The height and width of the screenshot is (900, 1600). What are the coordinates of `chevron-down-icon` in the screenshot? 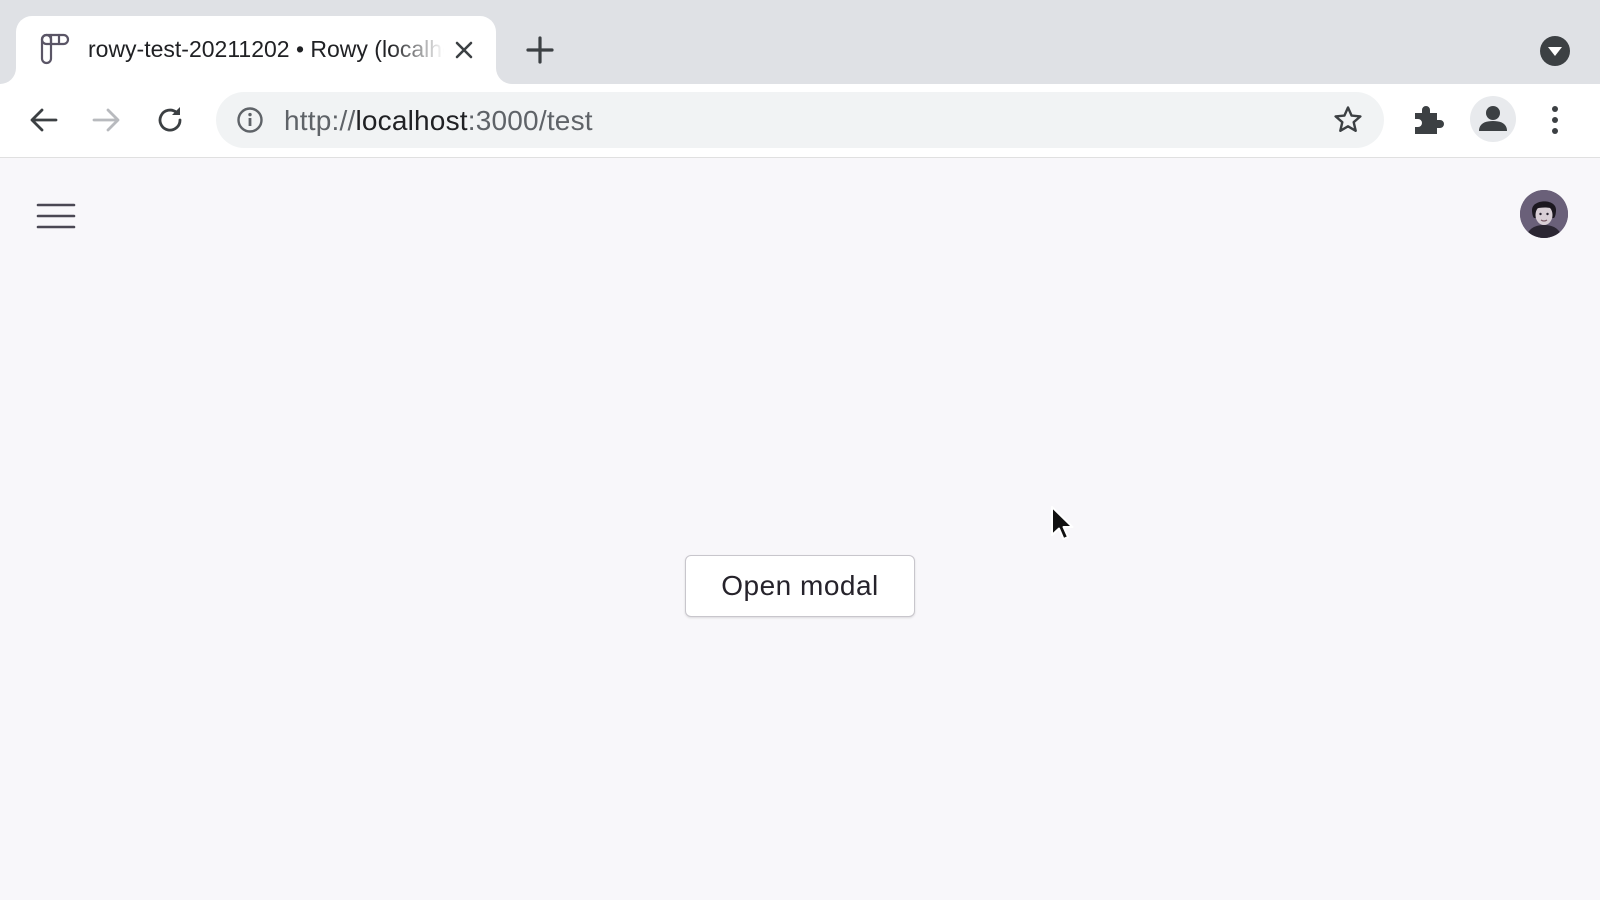 It's located at (1555, 51).